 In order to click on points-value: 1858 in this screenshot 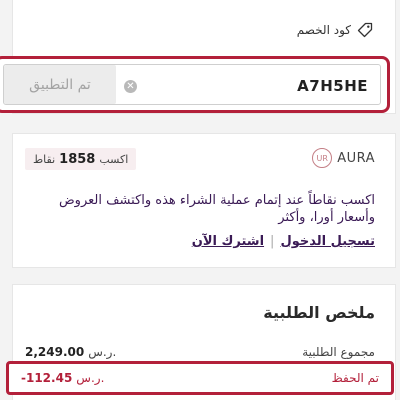, I will do `click(77, 159)`.